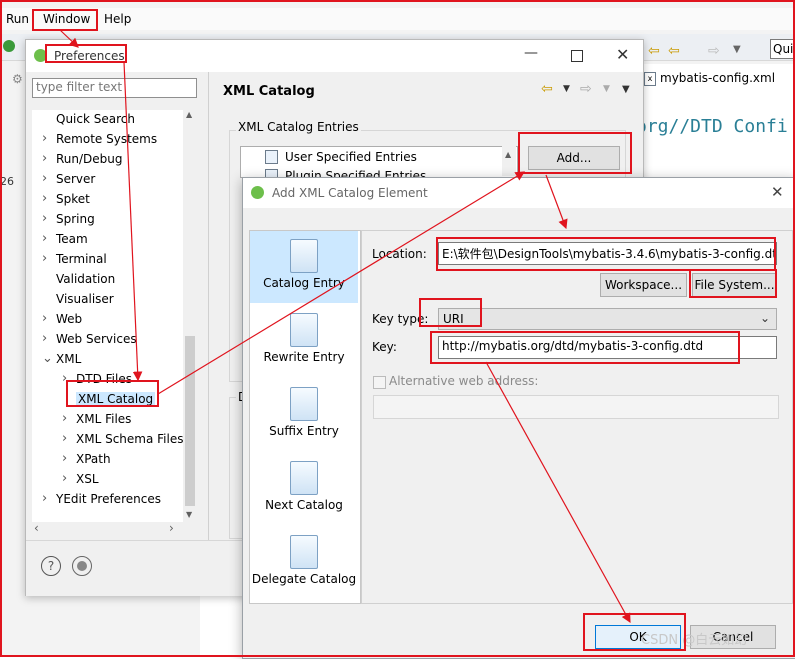  Describe the element at coordinates (69, 38) in the screenshot. I see `arrow-window-to-preferences` at that location.